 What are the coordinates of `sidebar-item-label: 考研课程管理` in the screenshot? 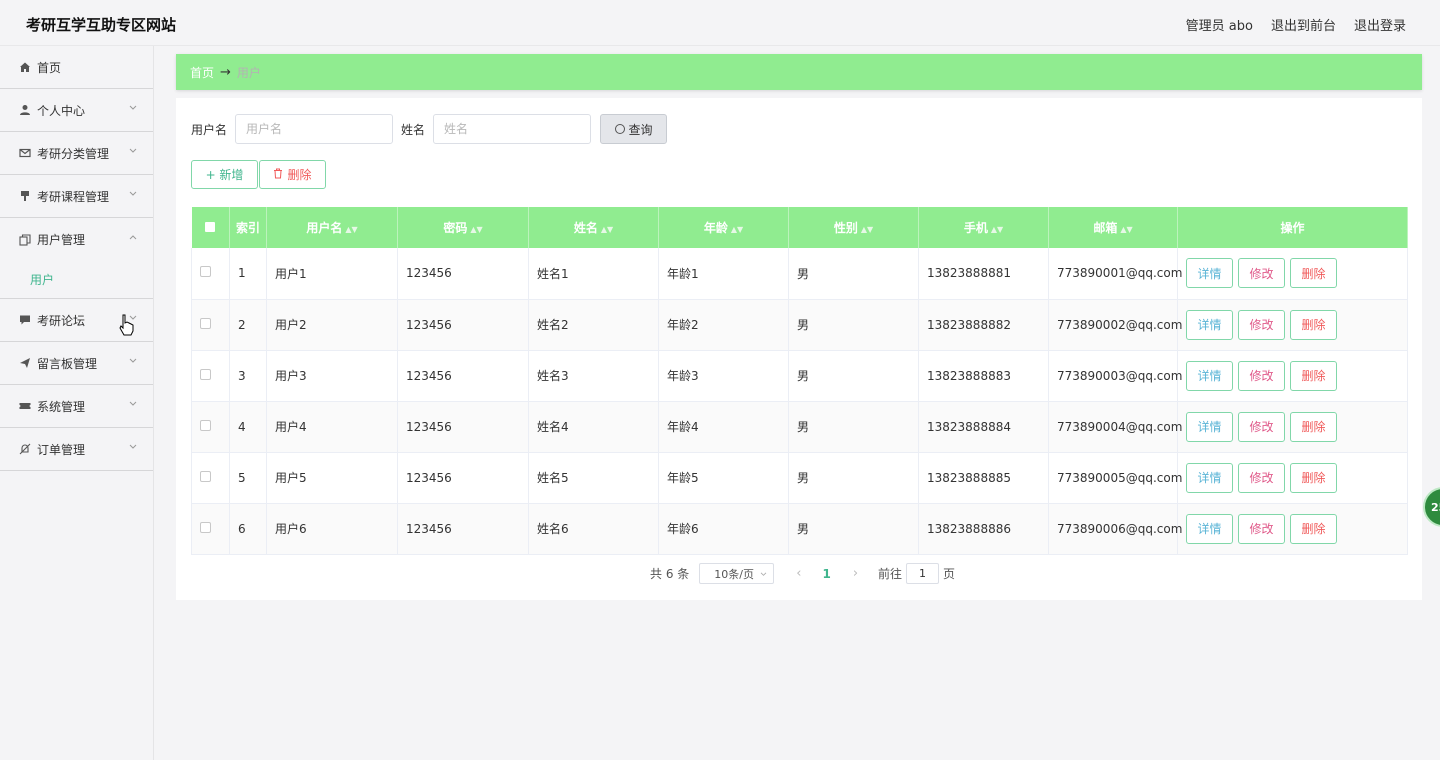 It's located at (73, 196).